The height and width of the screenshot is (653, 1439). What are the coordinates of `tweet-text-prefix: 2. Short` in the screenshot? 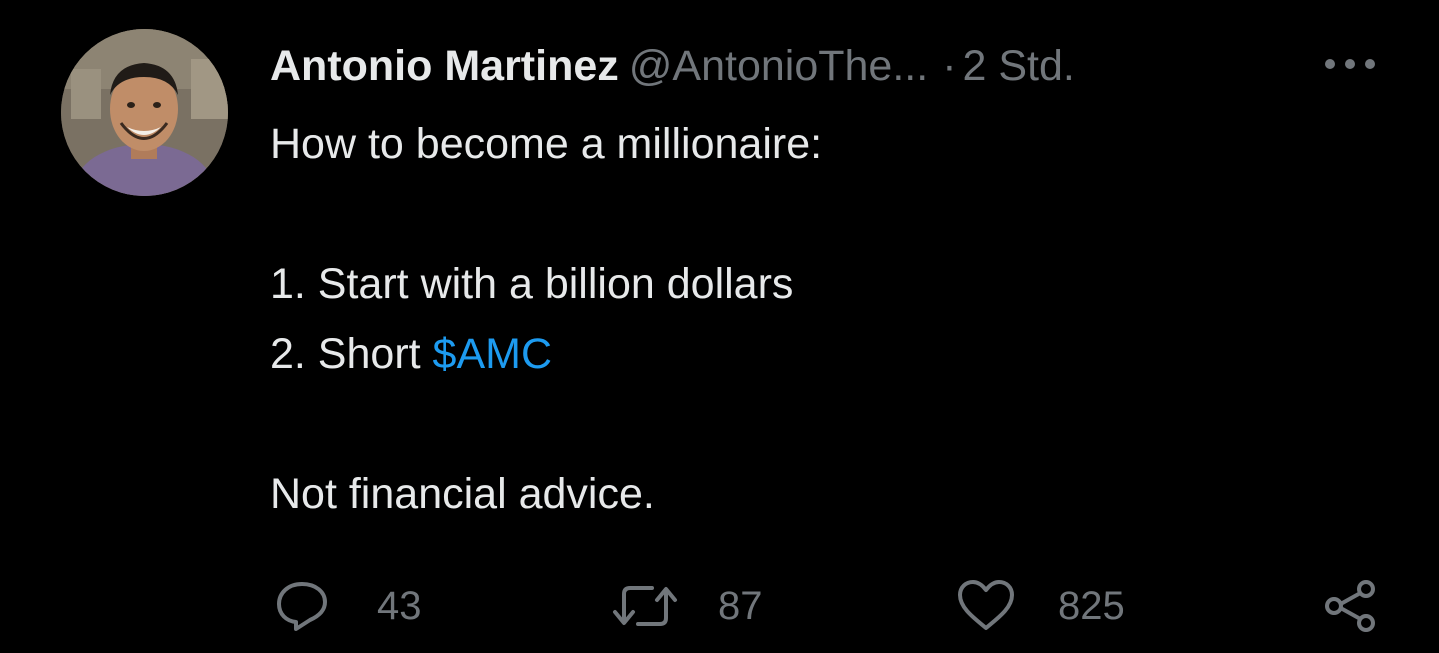 It's located at (351, 354).